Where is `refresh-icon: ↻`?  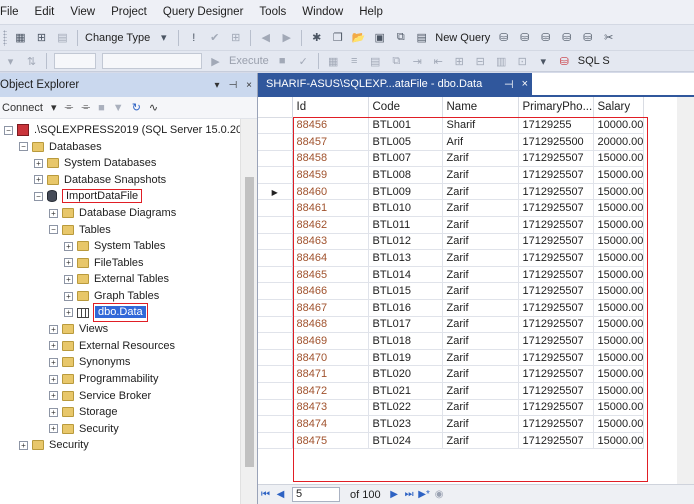 refresh-icon: ↻ is located at coordinates (136, 107).